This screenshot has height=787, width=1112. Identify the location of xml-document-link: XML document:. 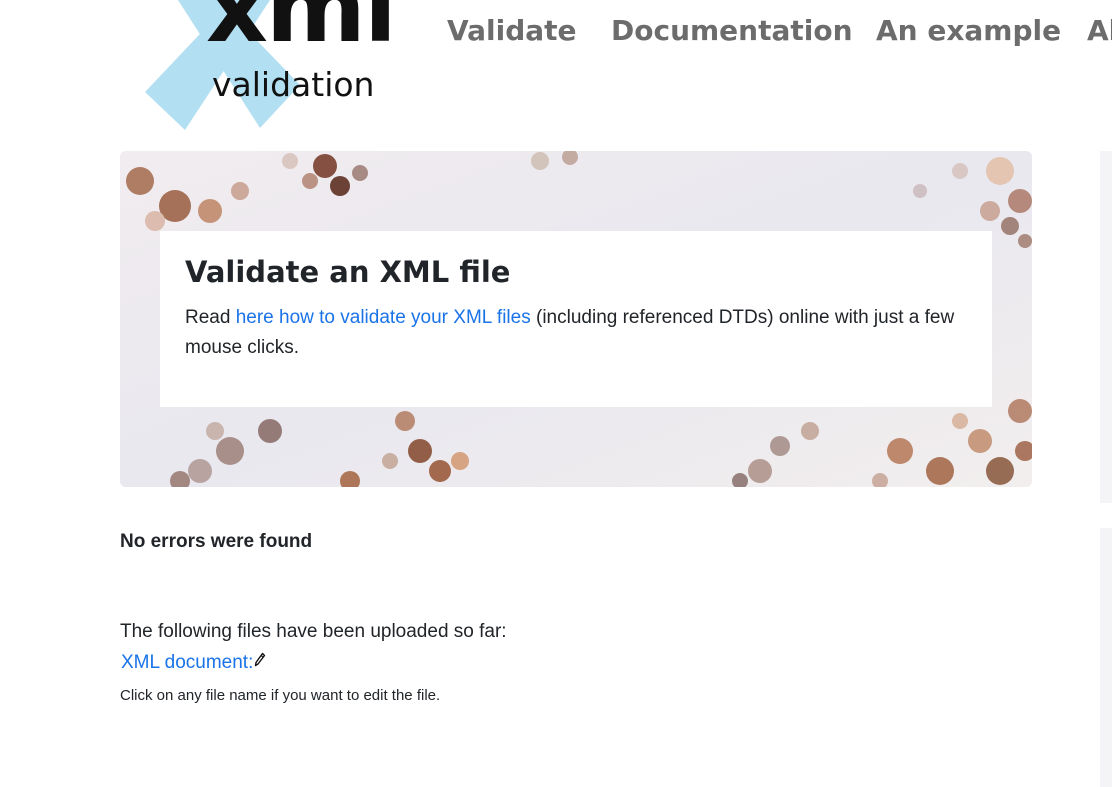
(187, 662).